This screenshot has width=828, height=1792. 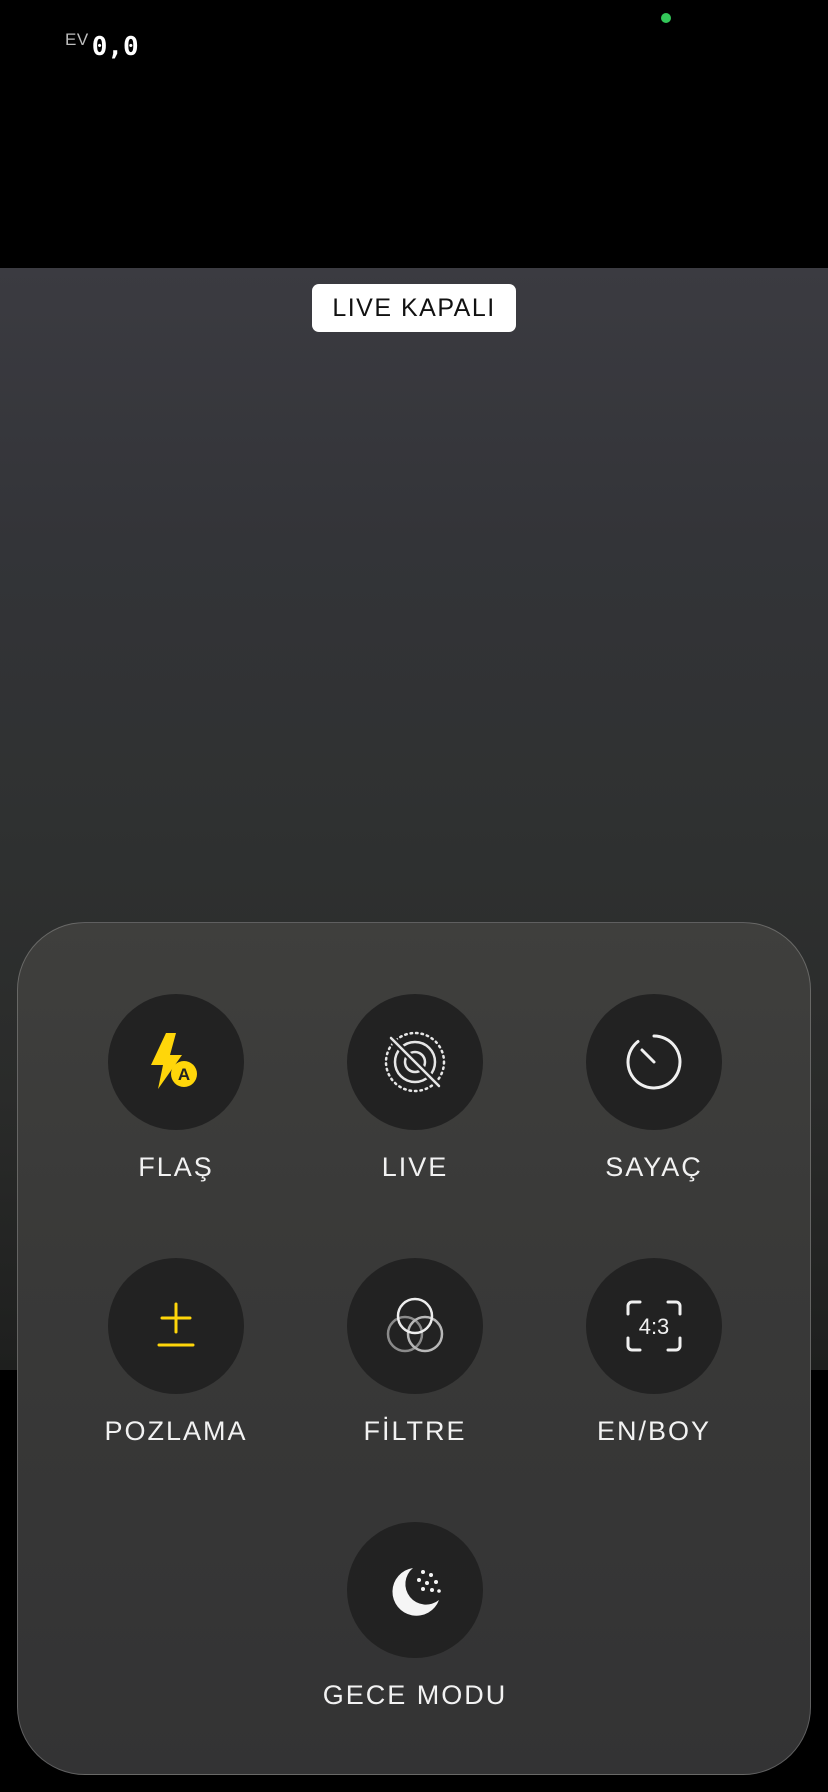 I want to click on aspect-ratio-control: 4:3 EN/BOY, so click(x=654, y=1352).